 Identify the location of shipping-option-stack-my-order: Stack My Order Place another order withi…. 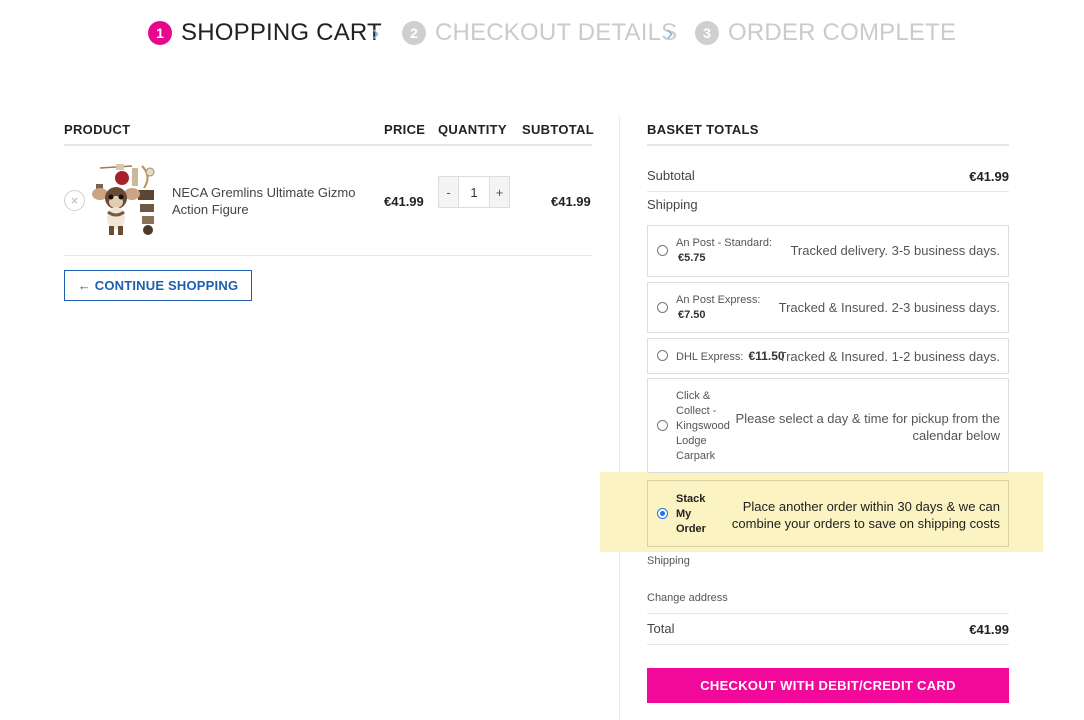
(828, 513).